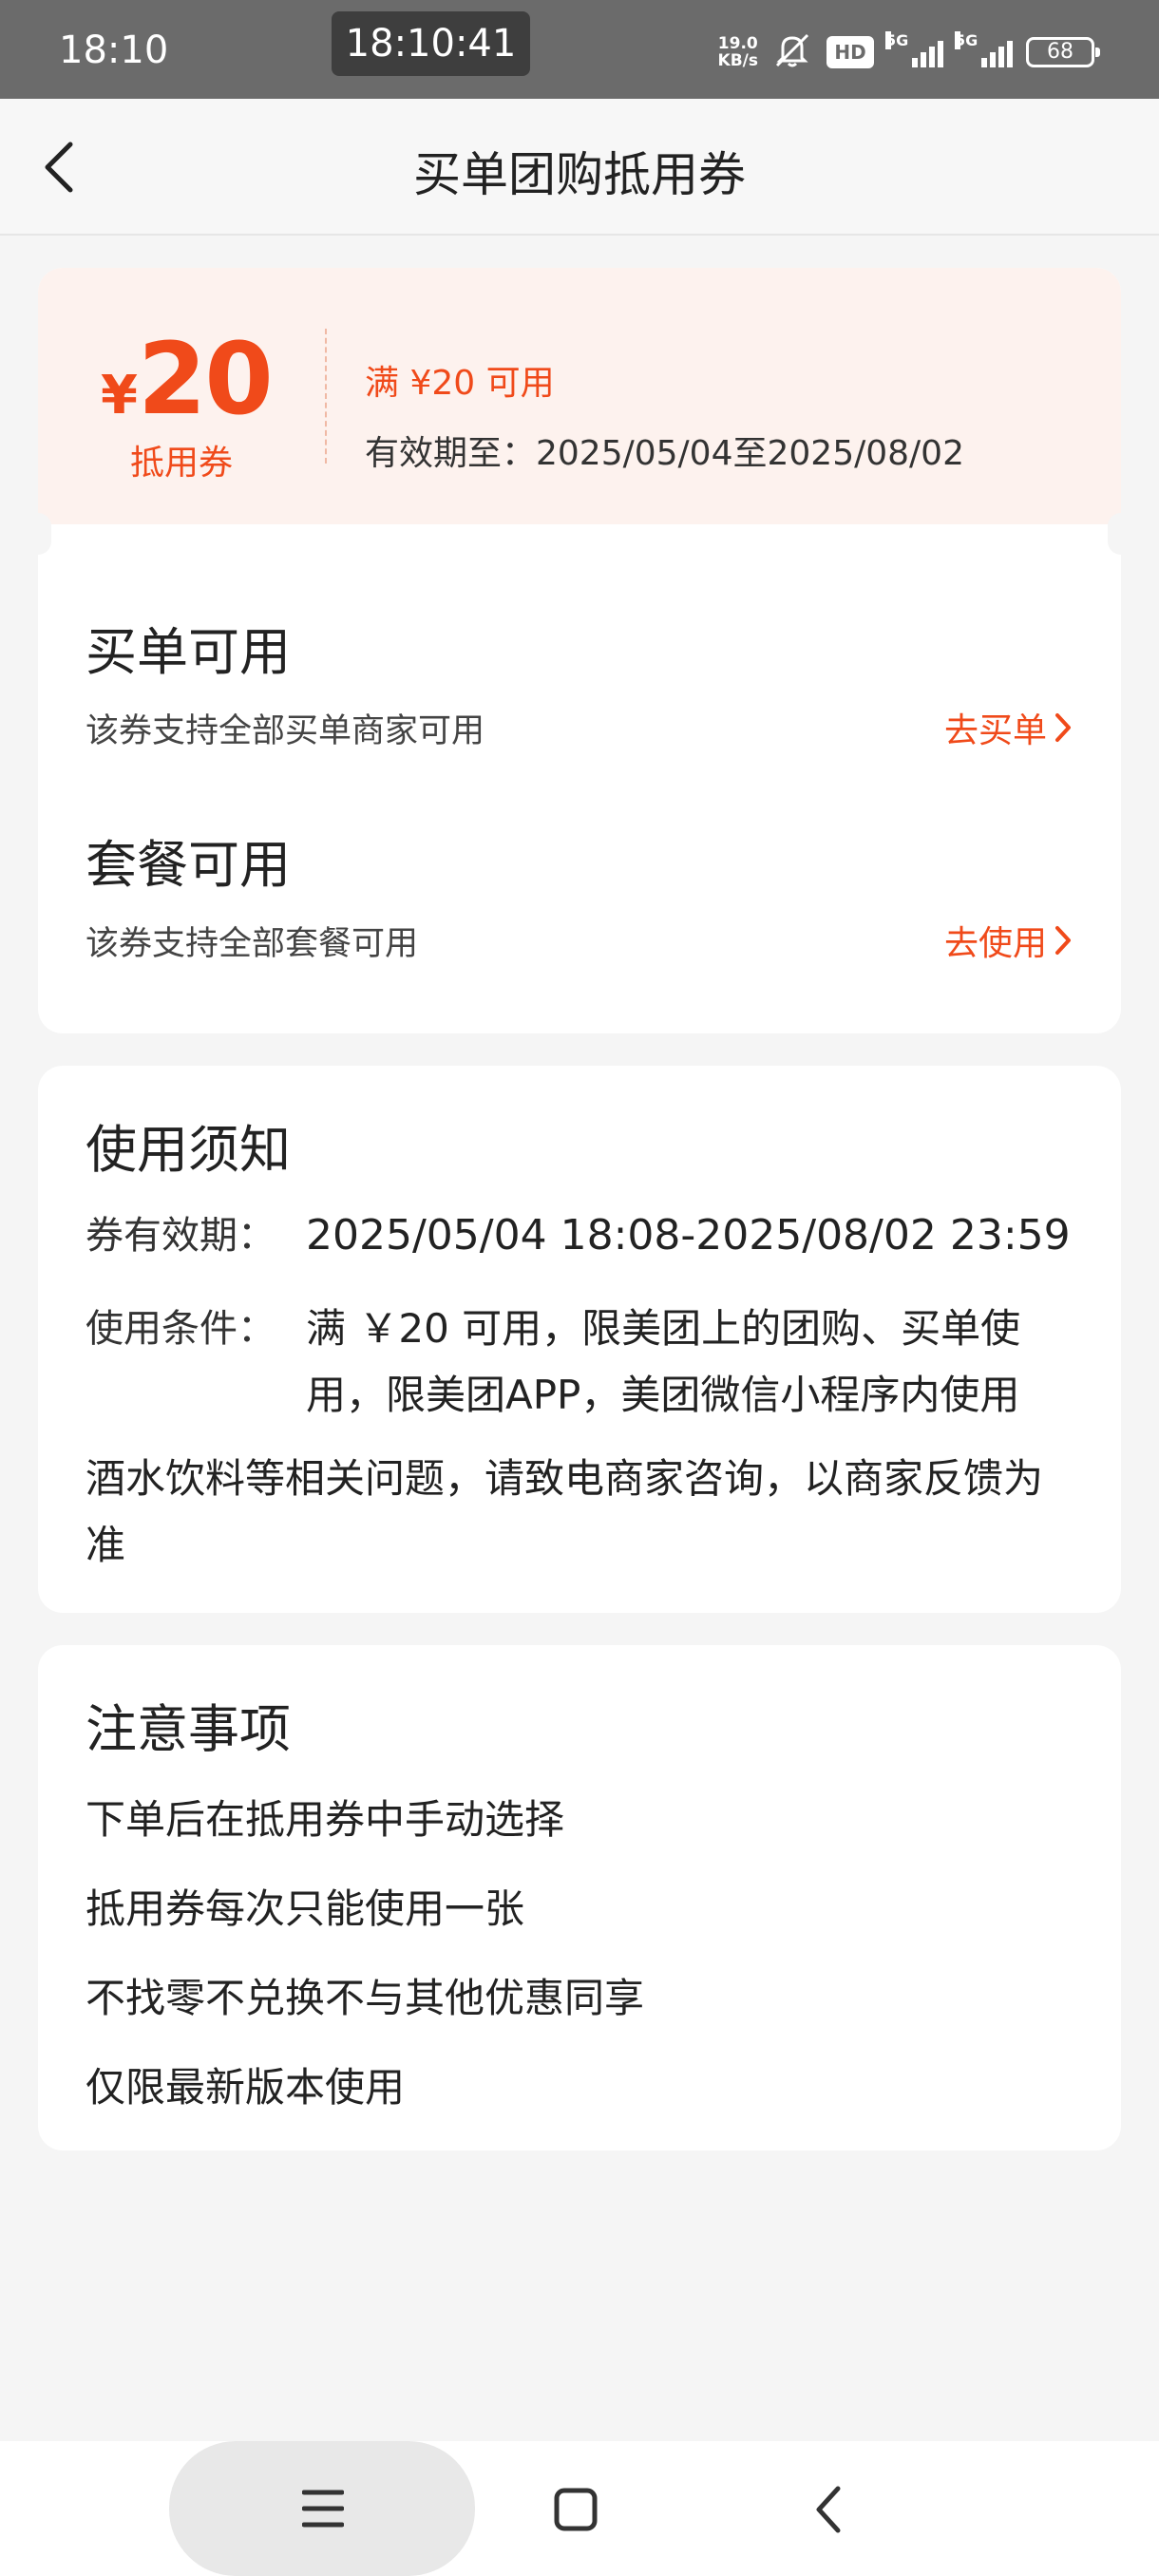 This screenshot has width=1159, height=2576. What do you see at coordinates (205, 379) in the screenshot?
I see `amount-value: 20` at bounding box center [205, 379].